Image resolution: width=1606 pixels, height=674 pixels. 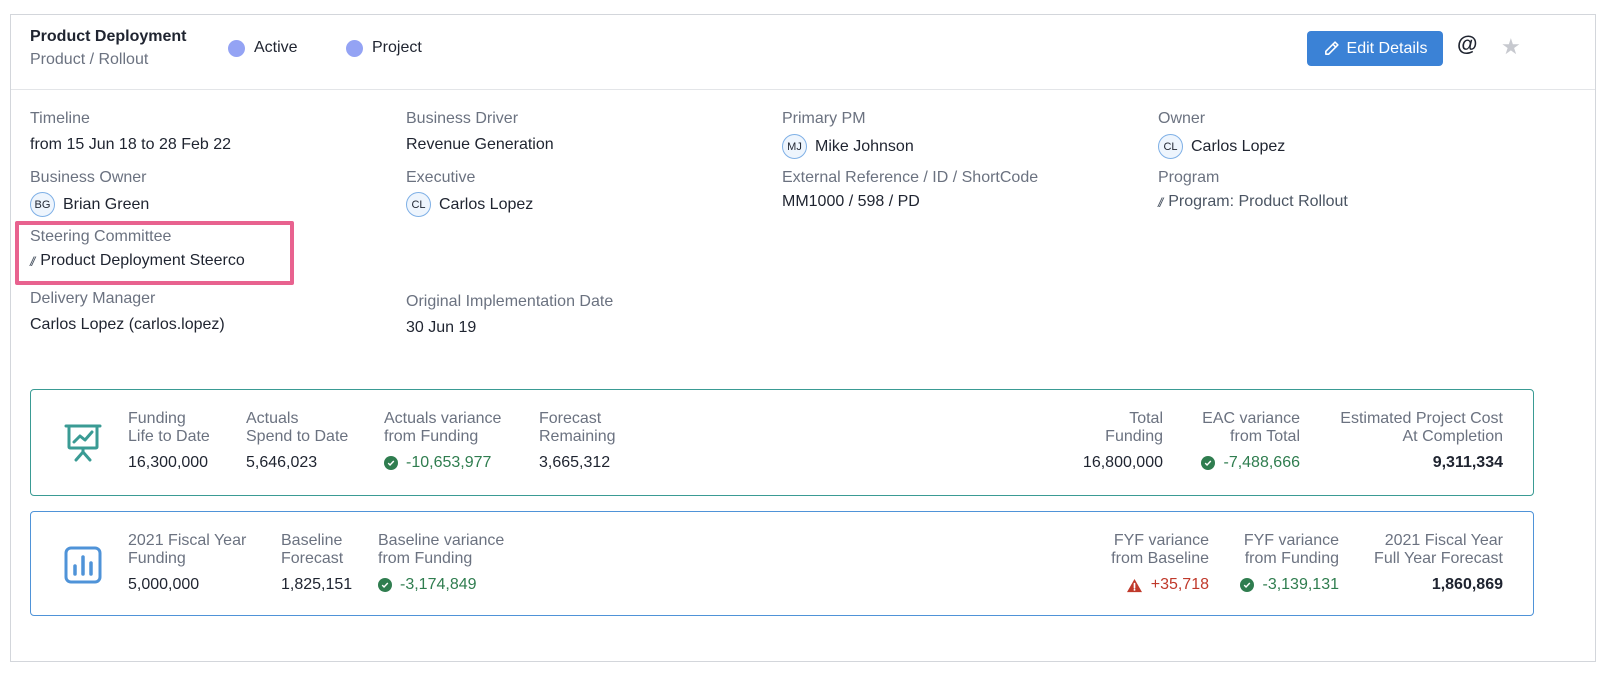 What do you see at coordinates (154, 253) in the screenshot?
I see `highlight-box` at bounding box center [154, 253].